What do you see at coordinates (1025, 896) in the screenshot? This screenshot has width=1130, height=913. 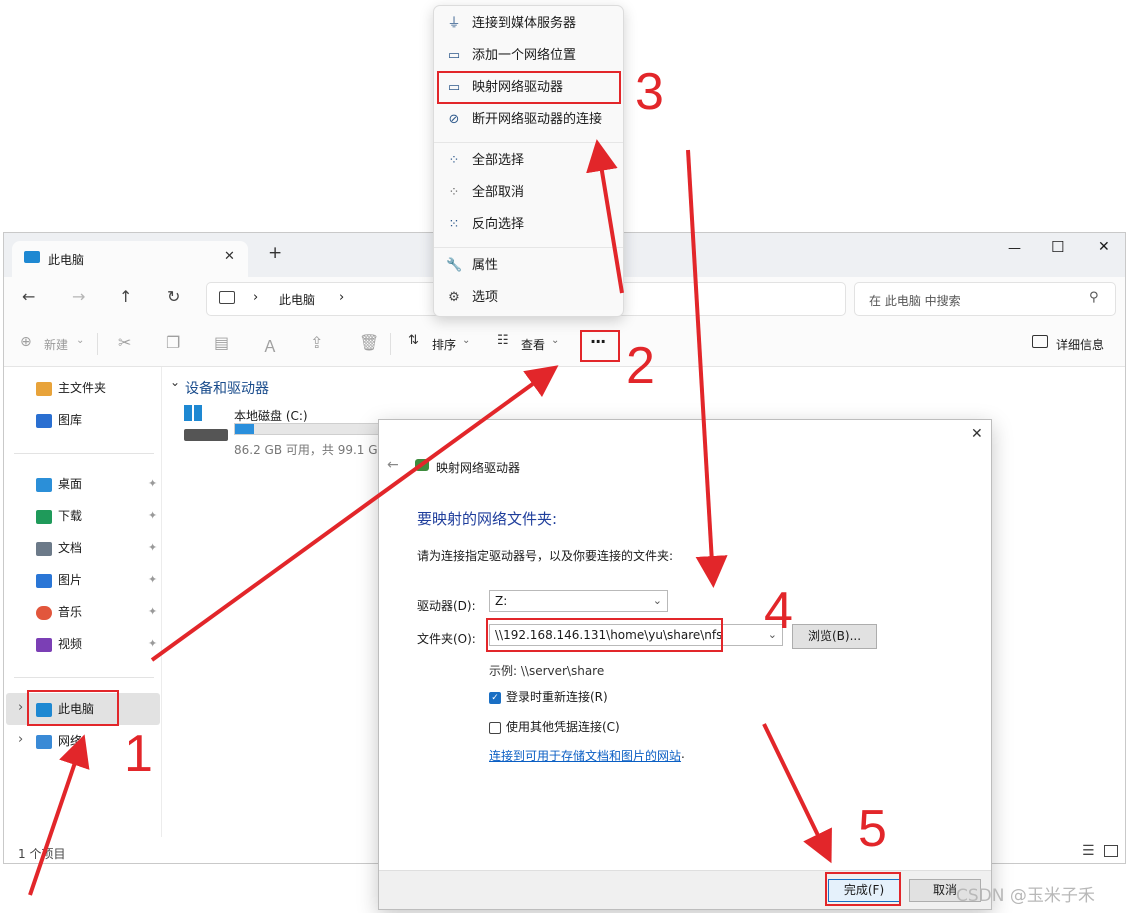 I see `watermark: CSDN @玉米子禾` at bounding box center [1025, 896].